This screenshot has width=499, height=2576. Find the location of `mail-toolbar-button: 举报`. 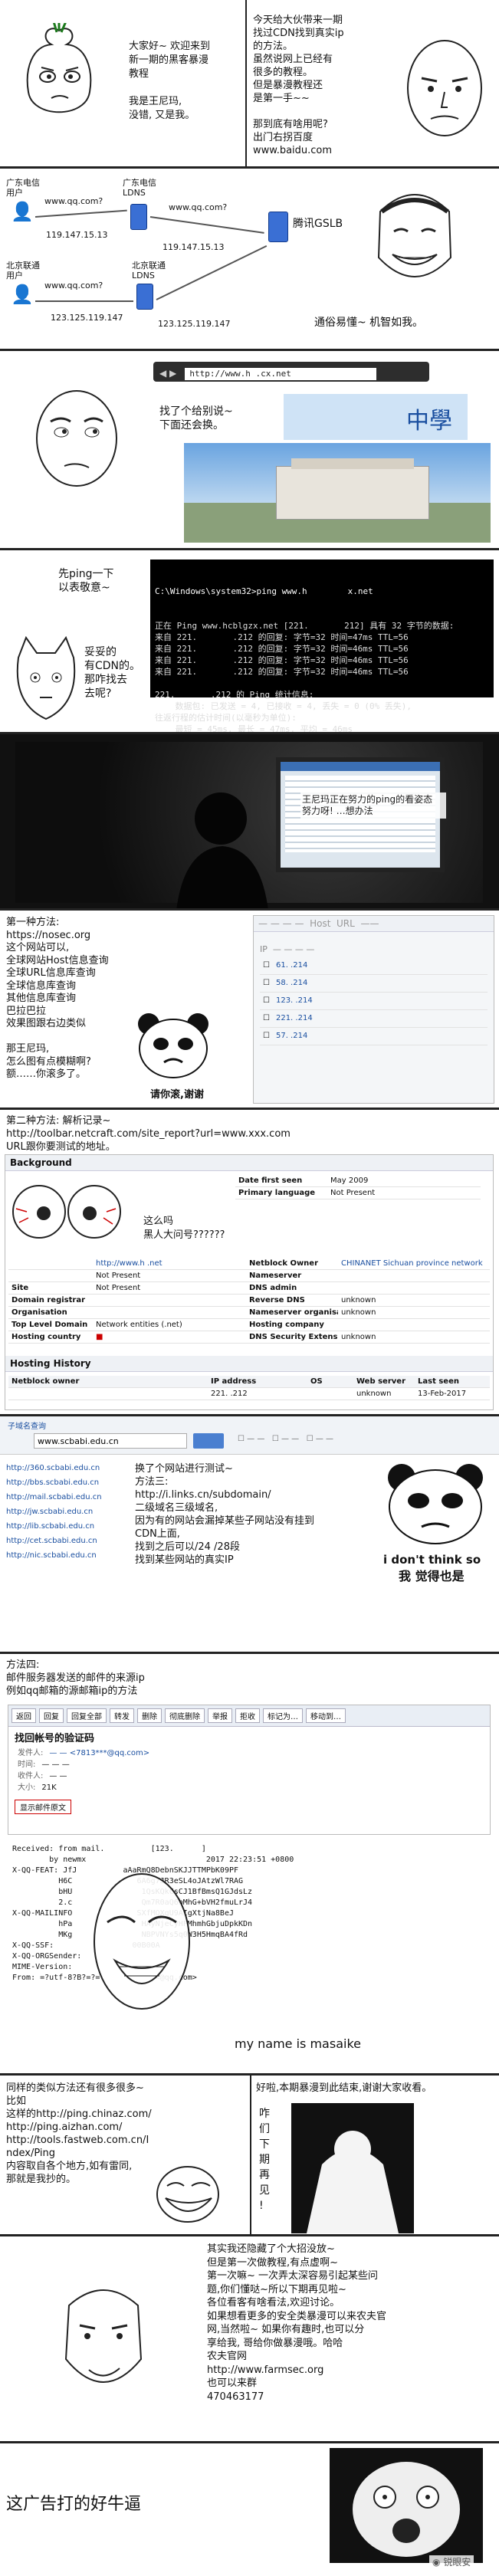

mail-toolbar-button: 举报 is located at coordinates (220, 1715).